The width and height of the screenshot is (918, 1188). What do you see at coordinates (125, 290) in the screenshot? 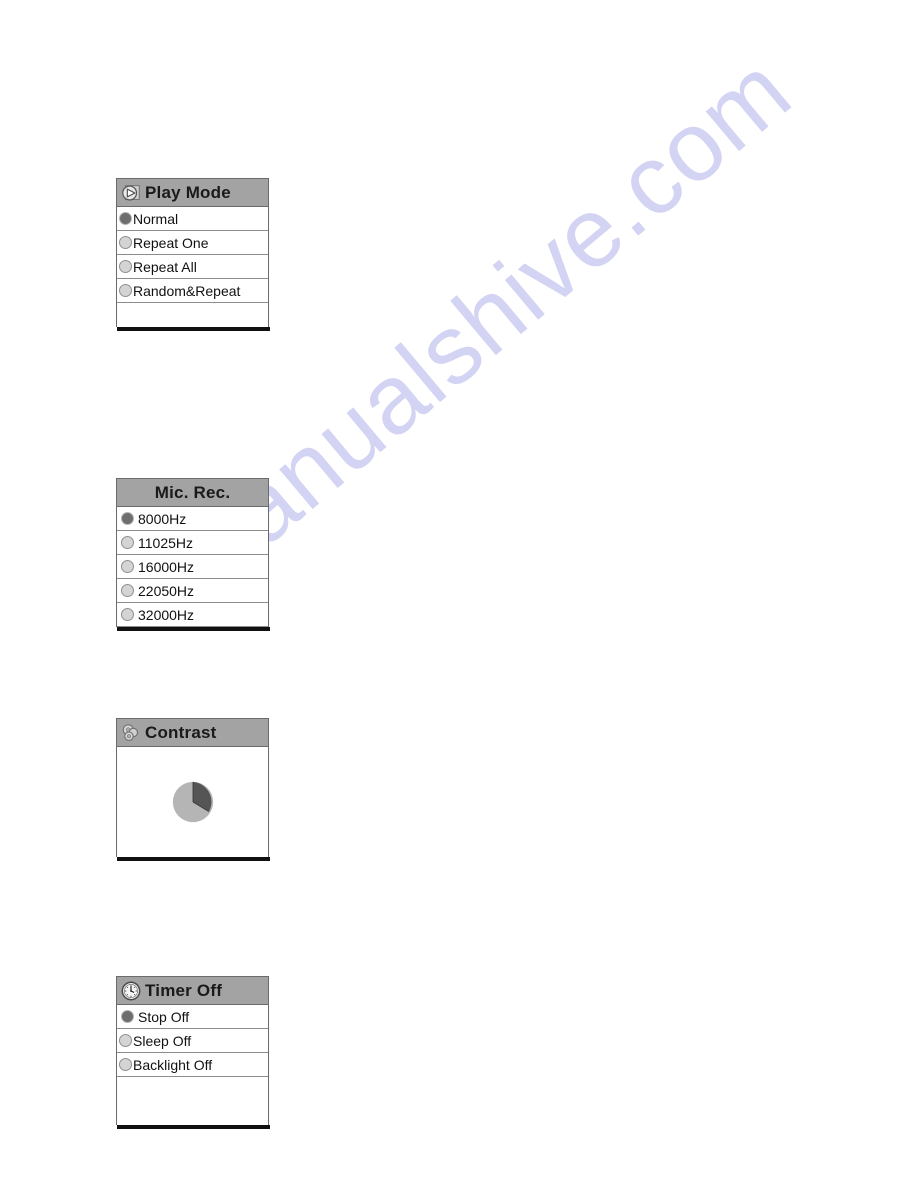
I see `radio-random-repeat` at bounding box center [125, 290].